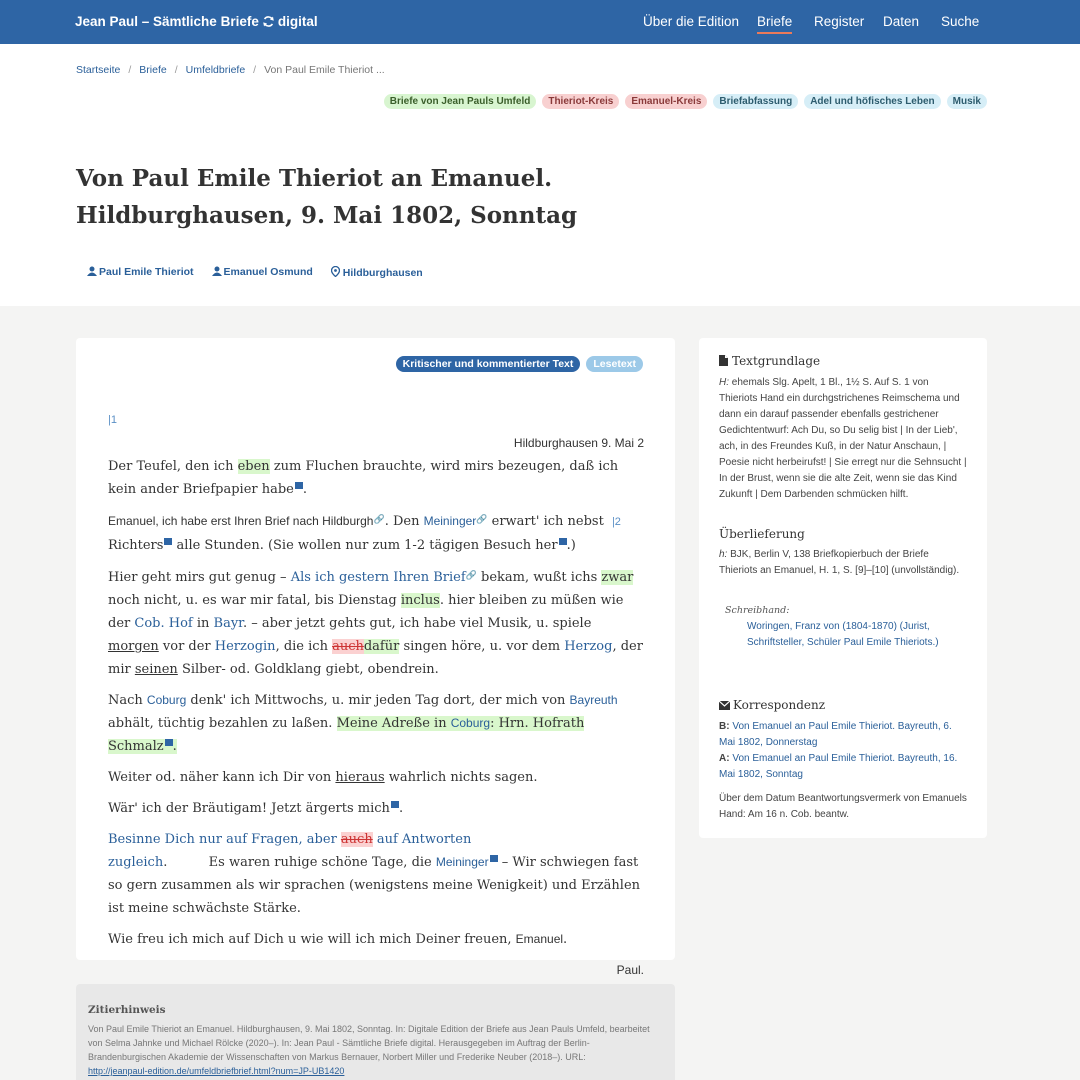 Image resolution: width=1080 pixels, height=1080 pixels. I want to click on brand-link: Jean Paul – Sämtliche Briefe digital, so click(196, 21).